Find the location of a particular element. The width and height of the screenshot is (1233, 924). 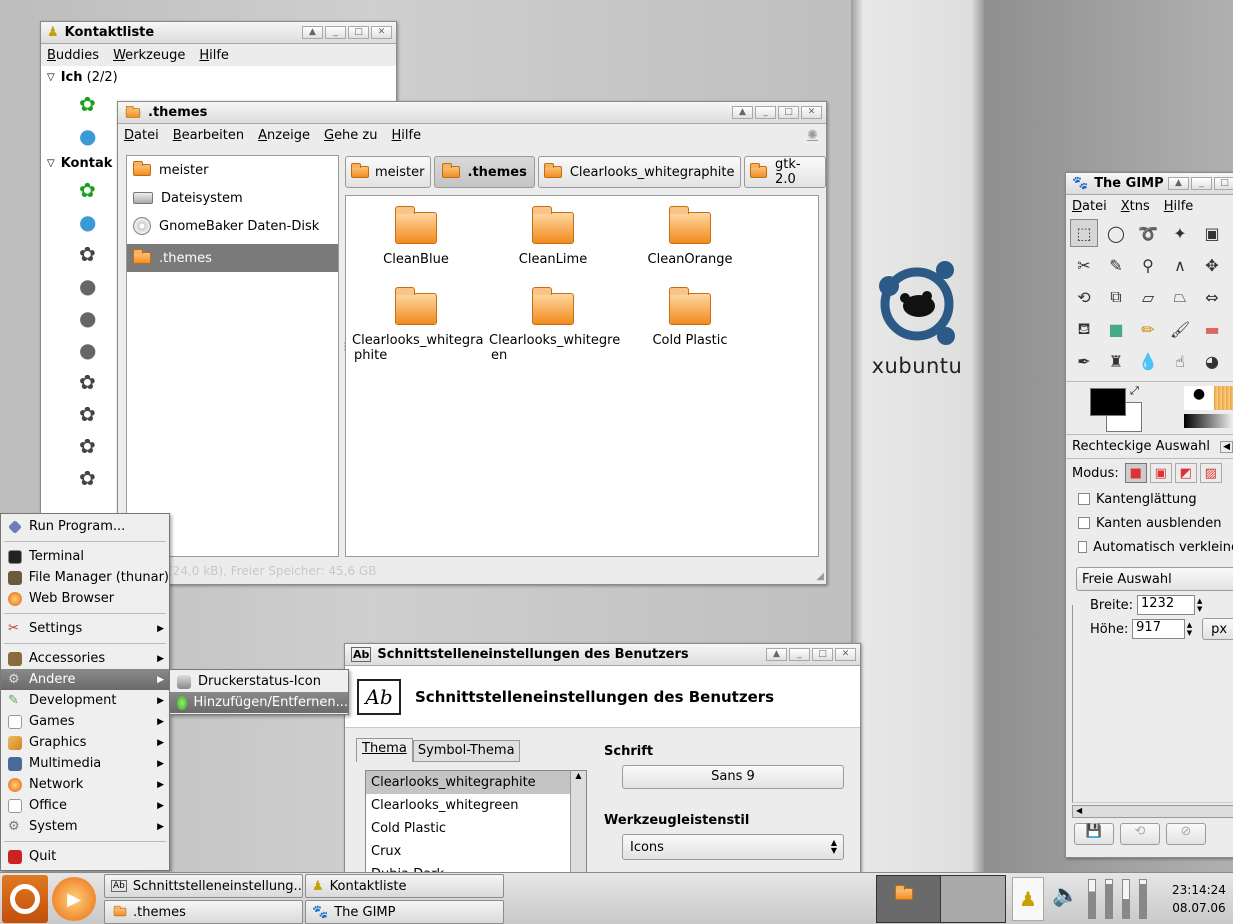

smudge-tool: ☝ is located at coordinates (1180, 361).